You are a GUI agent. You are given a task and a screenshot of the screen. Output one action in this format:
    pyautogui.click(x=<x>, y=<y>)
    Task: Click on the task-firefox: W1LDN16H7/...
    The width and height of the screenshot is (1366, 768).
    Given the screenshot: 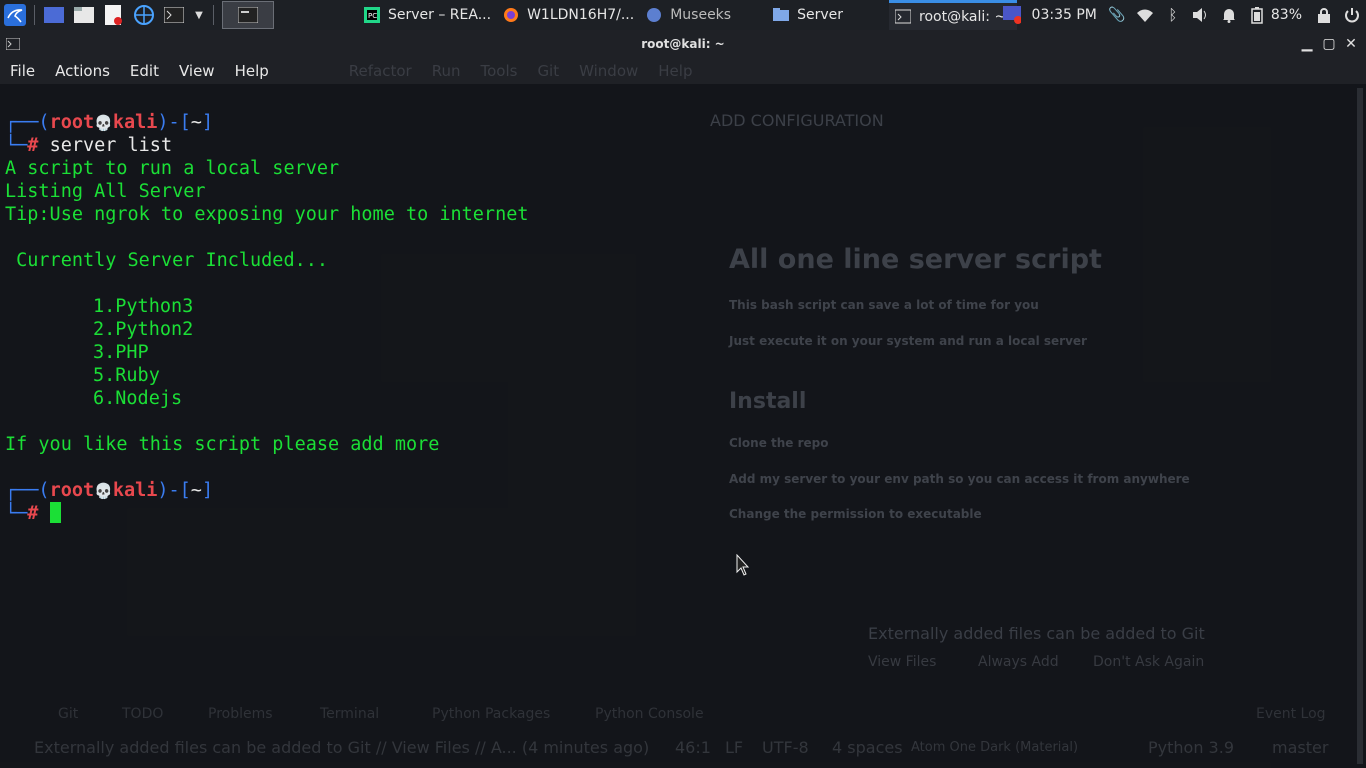 What is the action you would take?
    pyautogui.click(x=568, y=15)
    